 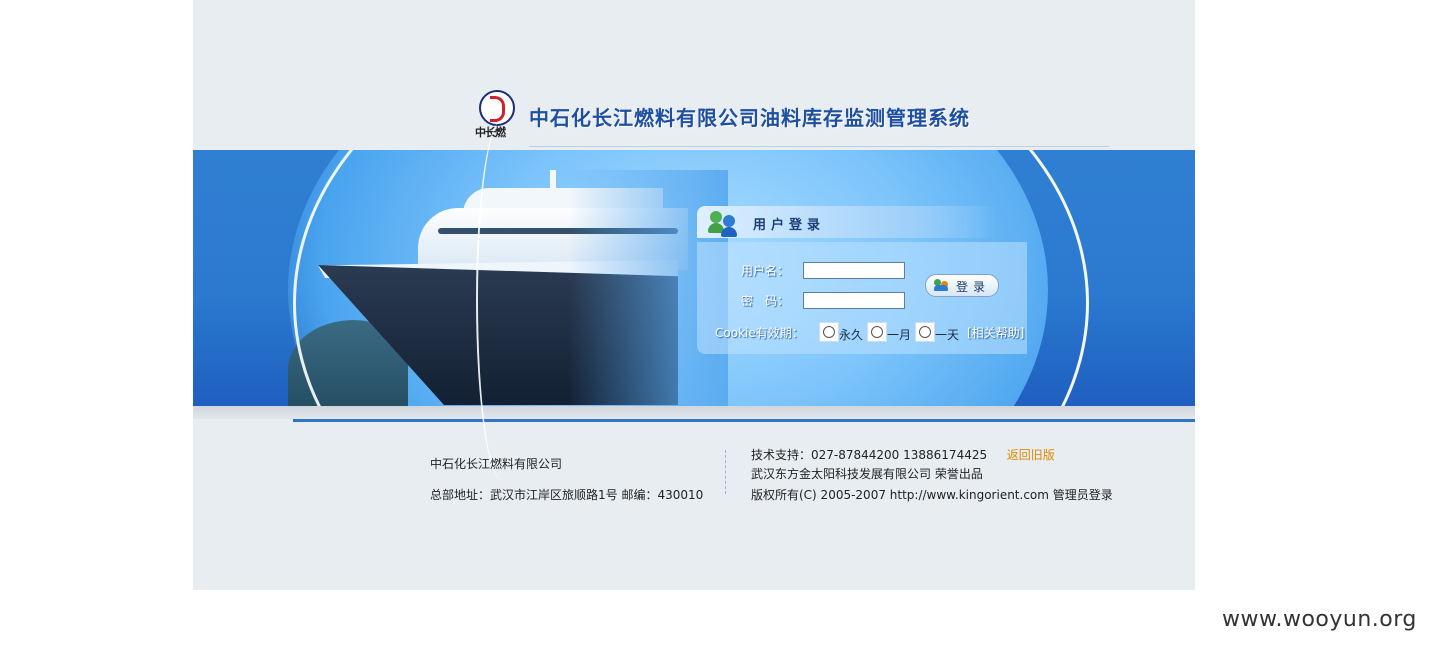 I want to click on watermark: www.wooyun.org, so click(x=1319, y=619).